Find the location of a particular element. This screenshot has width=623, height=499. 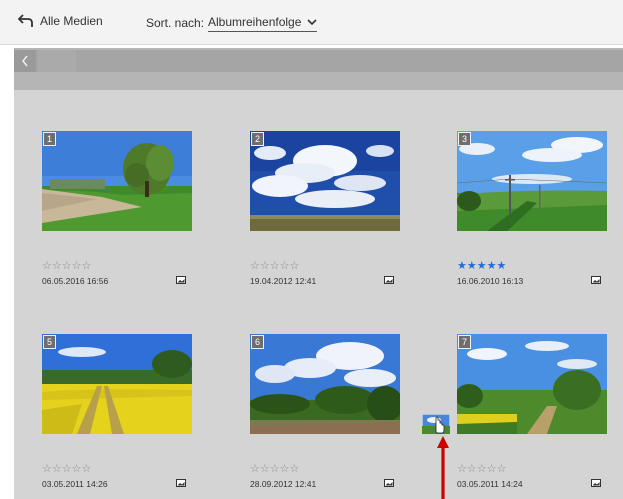

media-thumbnail: 3 is located at coordinates (532, 181).